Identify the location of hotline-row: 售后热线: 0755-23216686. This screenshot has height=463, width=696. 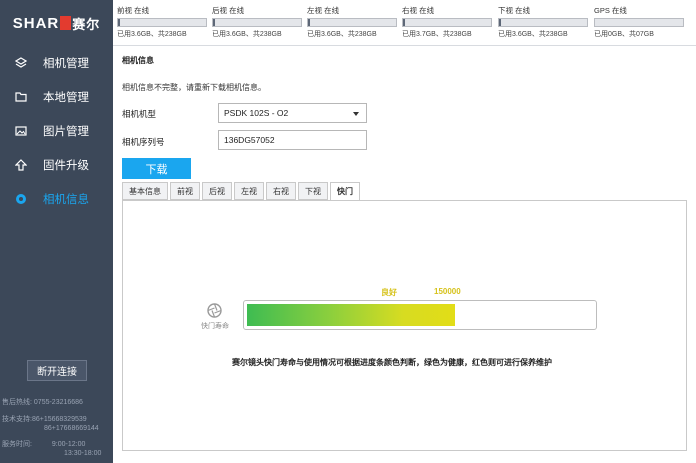
(42, 402).